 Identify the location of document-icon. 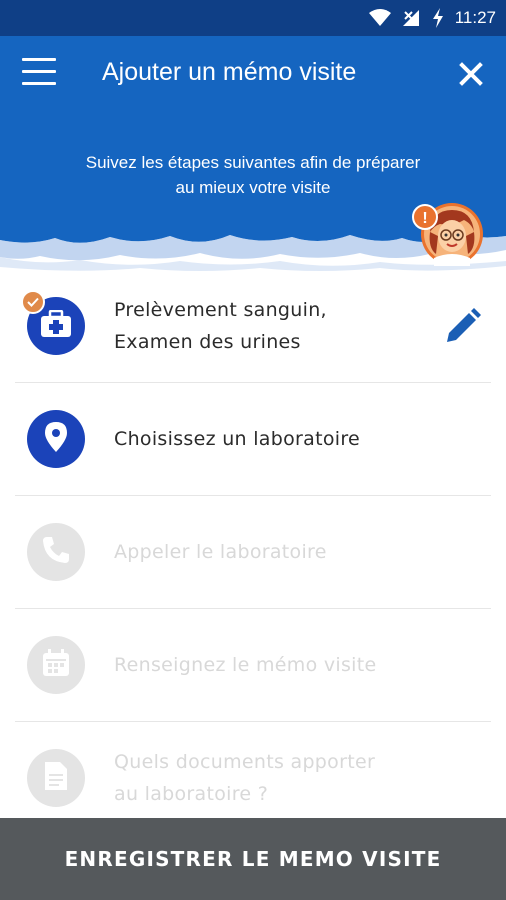
(56, 778).